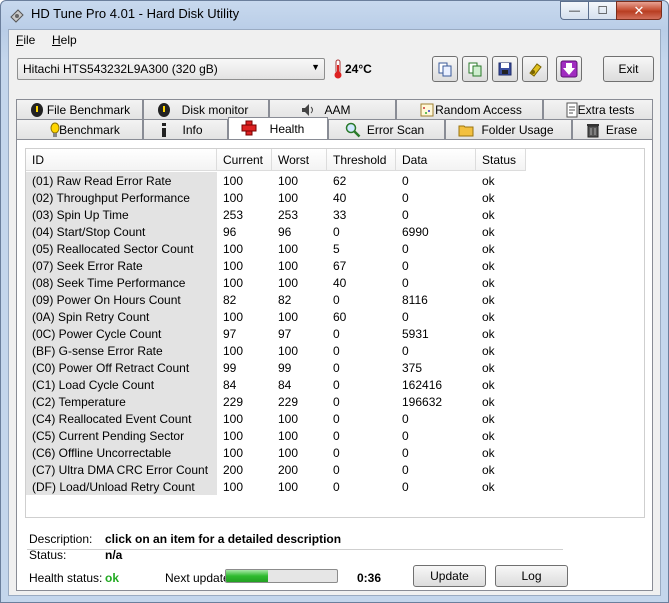 This screenshot has width=669, height=603. What do you see at coordinates (121, 486) in the screenshot?
I see `cell-id: (DF) Load/Unload Retry Count` at bounding box center [121, 486].